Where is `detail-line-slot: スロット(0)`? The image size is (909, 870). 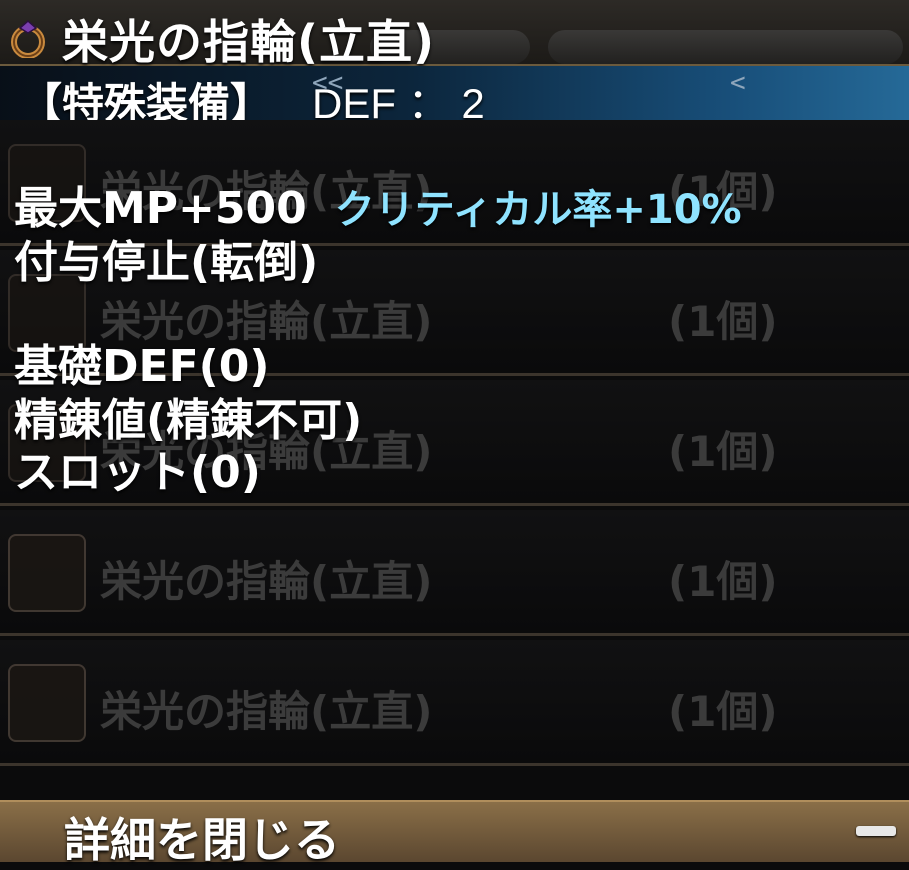
detail-line-slot: スロット(0) is located at coordinates (137, 472).